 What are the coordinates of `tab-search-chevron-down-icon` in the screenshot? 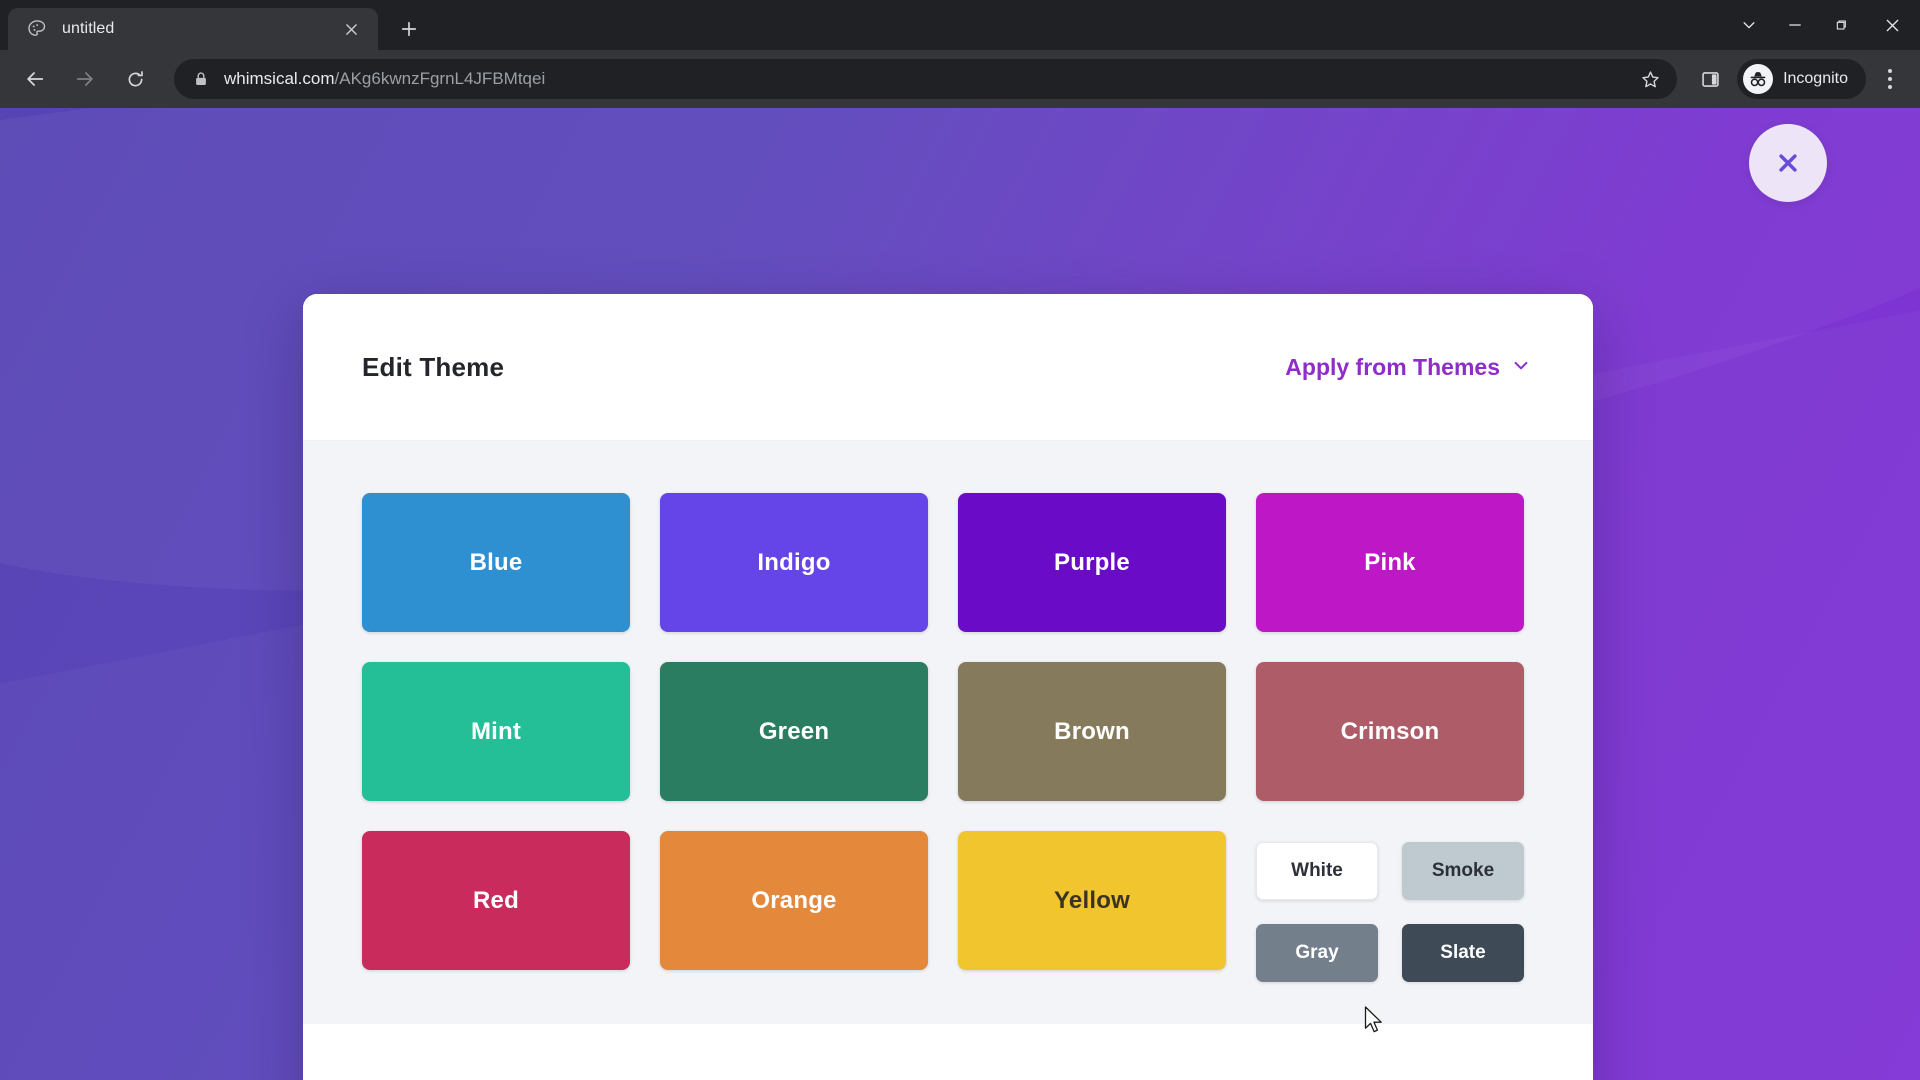 It's located at (1749, 25).